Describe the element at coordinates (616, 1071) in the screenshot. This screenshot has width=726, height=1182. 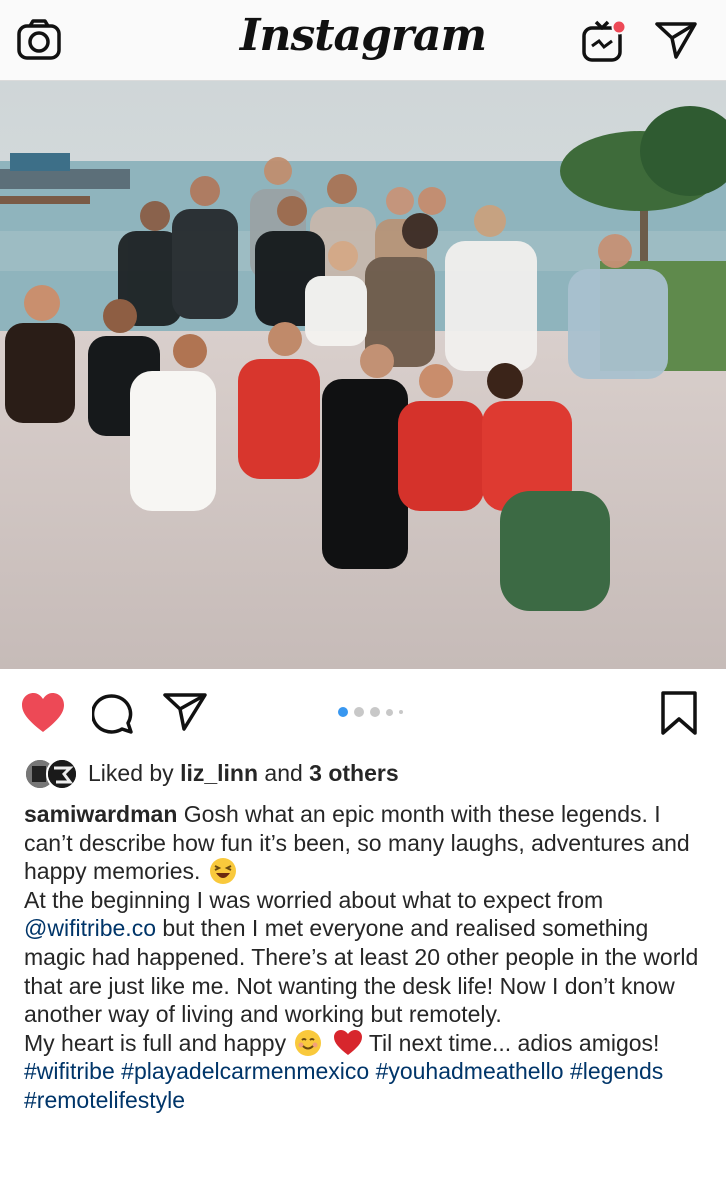
I see `hashtag-link: #legends` at that location.